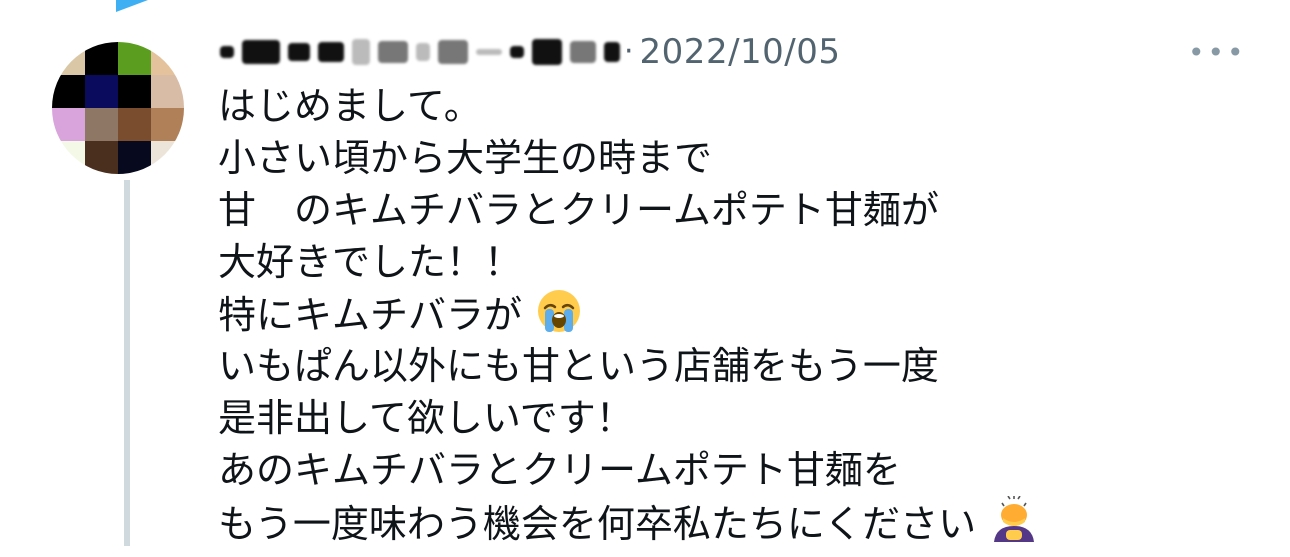  What do you see at coordinates (1217, 52) in the screenshot?
I see `more-options-icon: •••` at bounding box center [1217, 52].